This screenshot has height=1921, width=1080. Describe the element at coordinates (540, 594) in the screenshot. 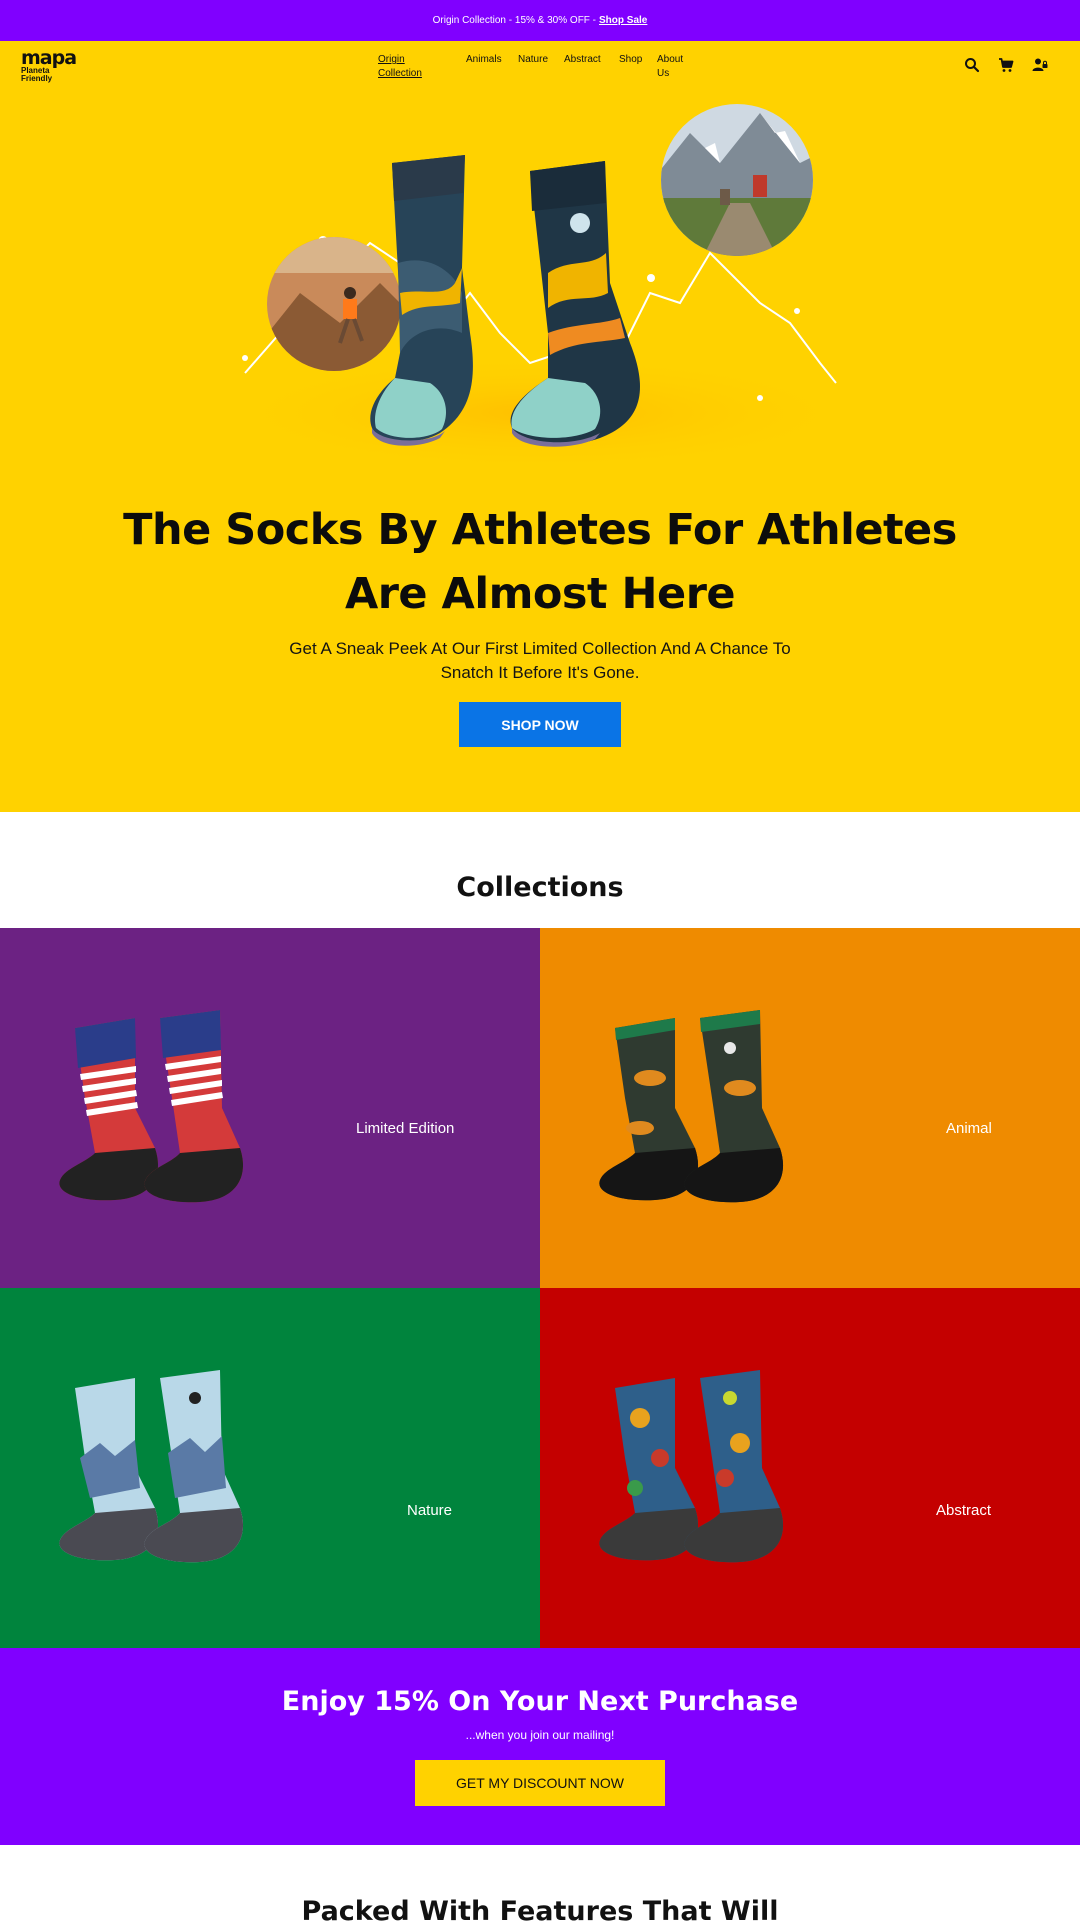

I see `hero-title-line-2: Are Almost Here` at that location.